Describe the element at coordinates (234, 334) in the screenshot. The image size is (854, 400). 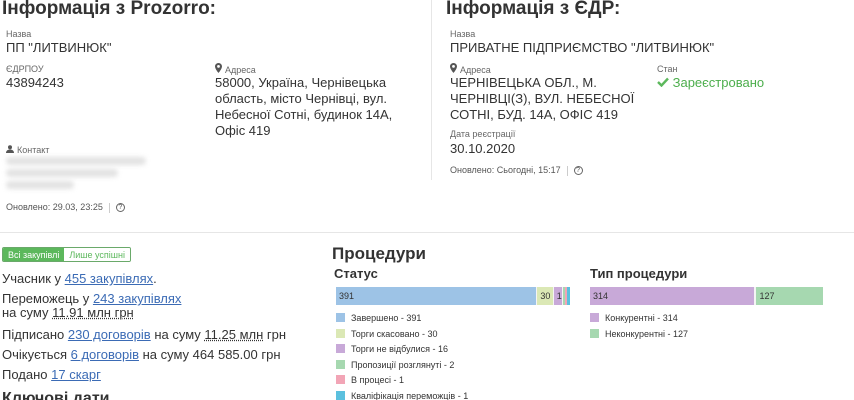
I see `signed-sum: 11.25 млн` at that location.